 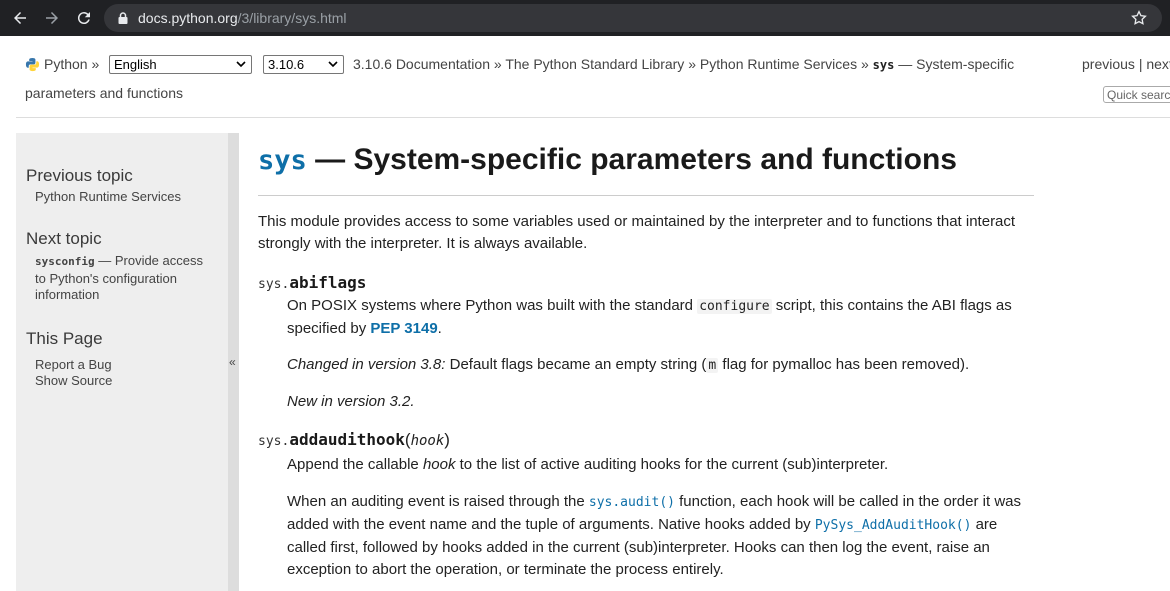 I want to click on report-bug-link: Report a Bug, so click(x=73, y=365).